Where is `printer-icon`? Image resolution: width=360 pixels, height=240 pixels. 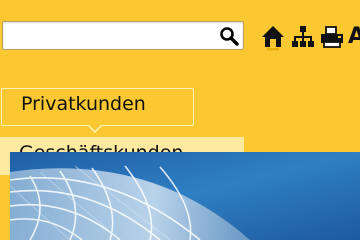
printer-icon is located at coordinates (332, 38).